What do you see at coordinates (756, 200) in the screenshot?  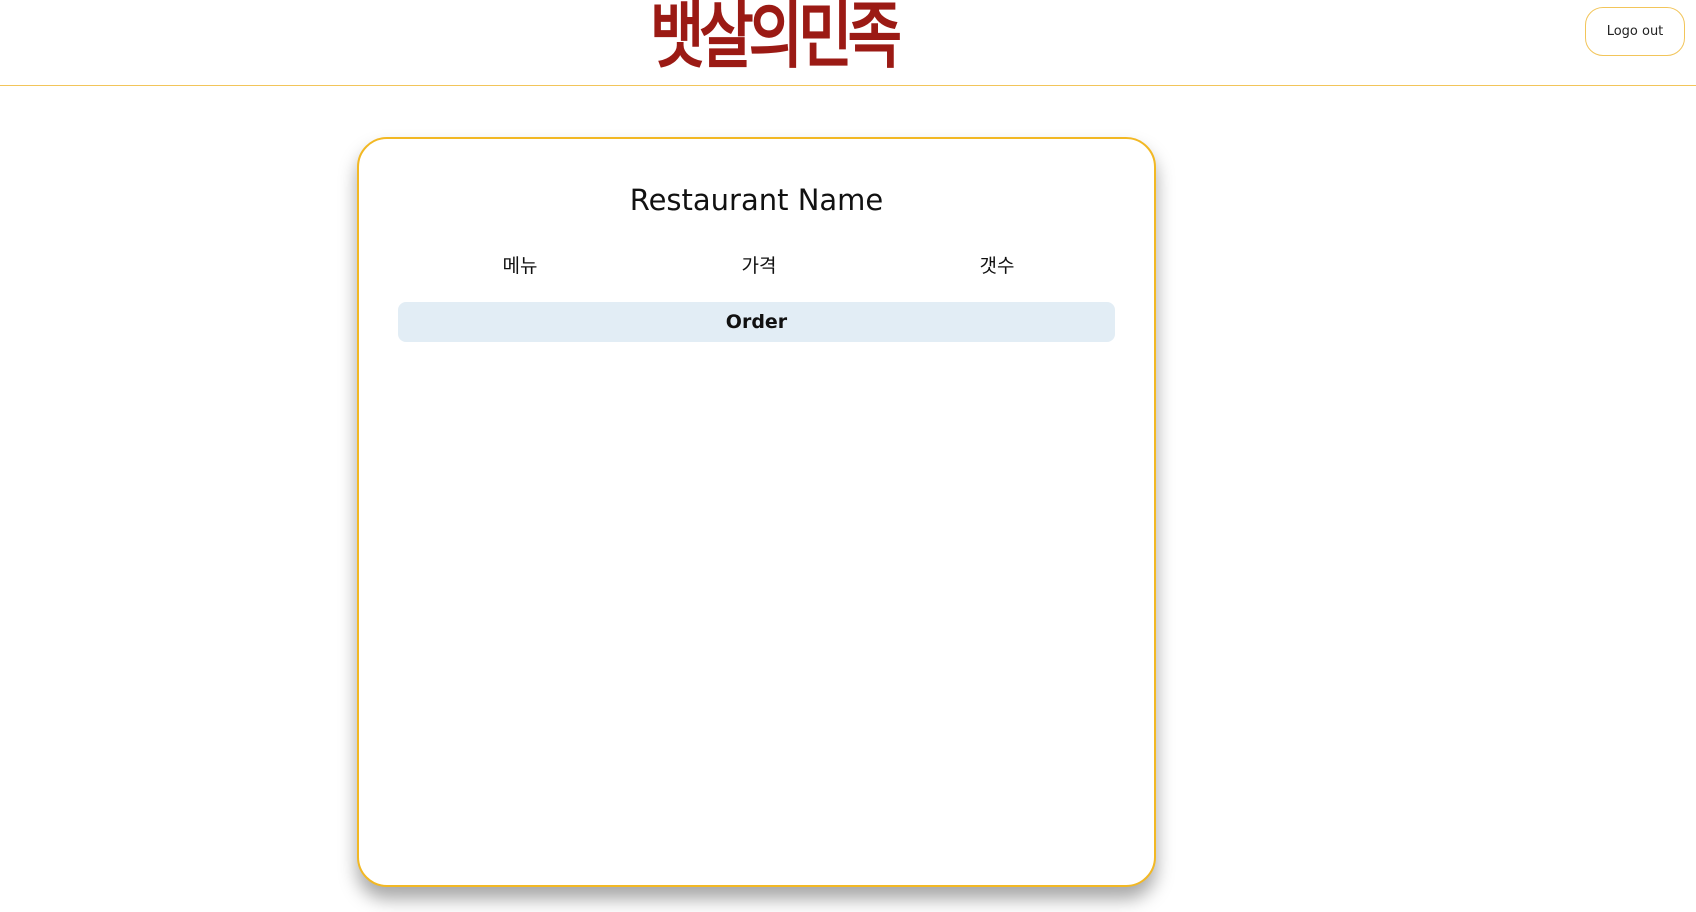 I see `restaurant-name: Restaurant Name` at bounding box center [756, 200].